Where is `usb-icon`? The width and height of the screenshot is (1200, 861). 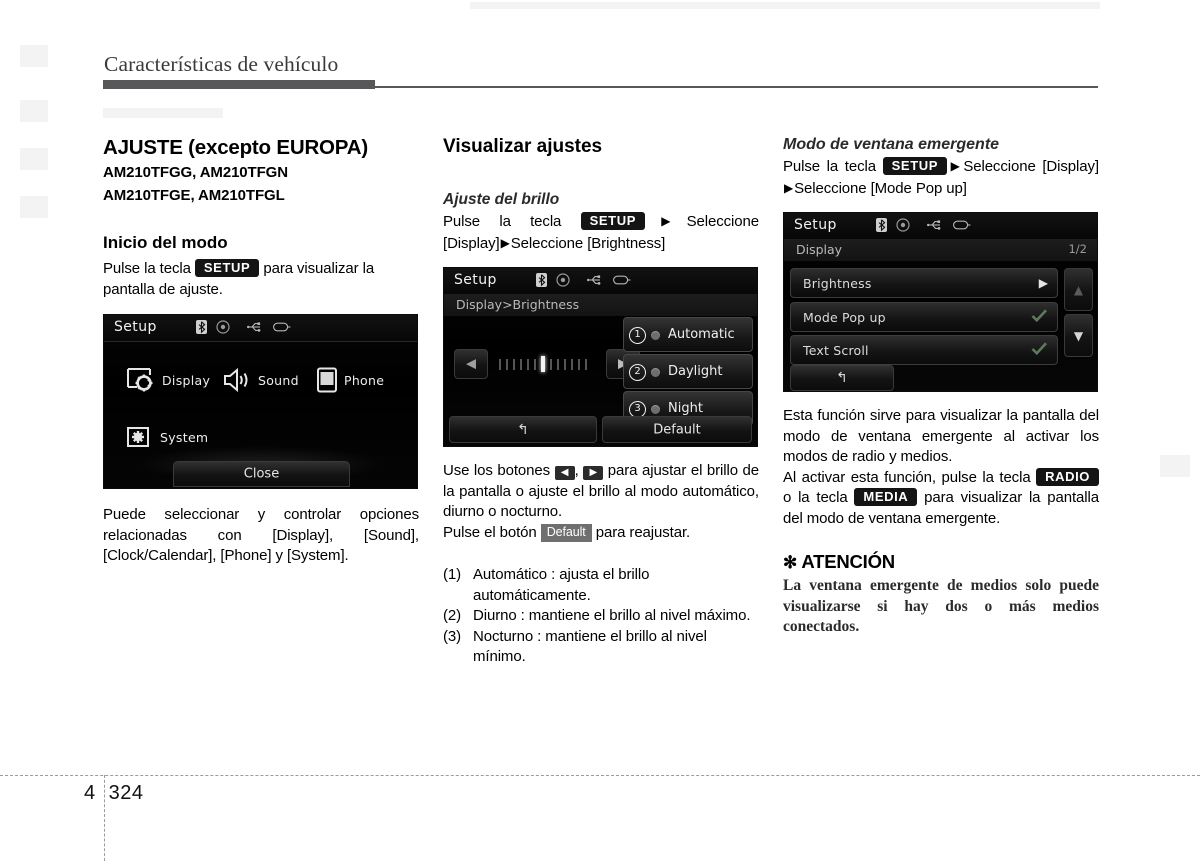
usb-icon is located at coordinates (254, 327).